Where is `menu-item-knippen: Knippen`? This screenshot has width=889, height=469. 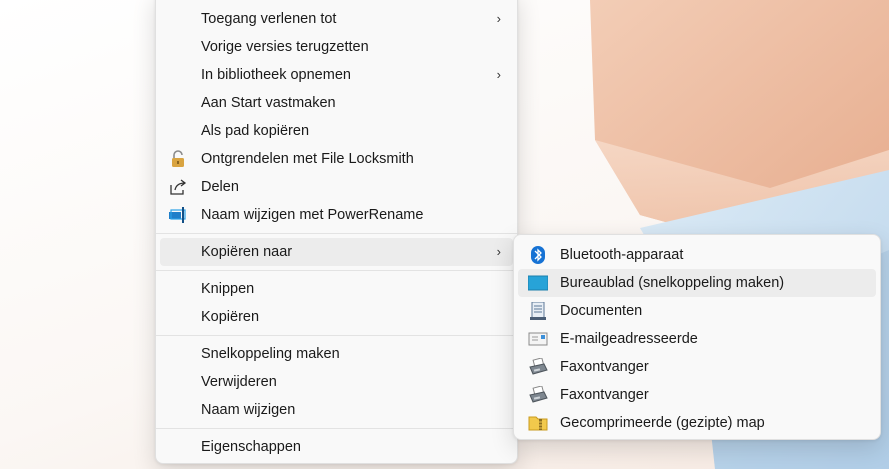 menu-item-knippen: Knippen is located at coordinates (336, 289).